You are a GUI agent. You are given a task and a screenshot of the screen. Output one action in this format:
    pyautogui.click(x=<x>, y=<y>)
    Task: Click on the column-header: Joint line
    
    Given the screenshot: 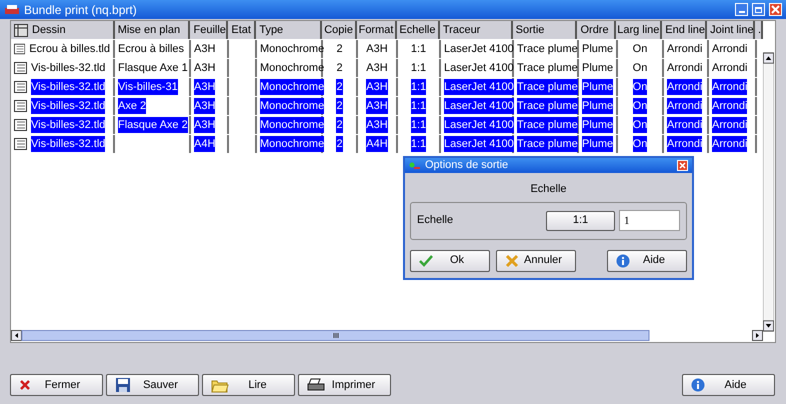 What is the action you would take?
    pyautogui.click(x=731, y=30)
    